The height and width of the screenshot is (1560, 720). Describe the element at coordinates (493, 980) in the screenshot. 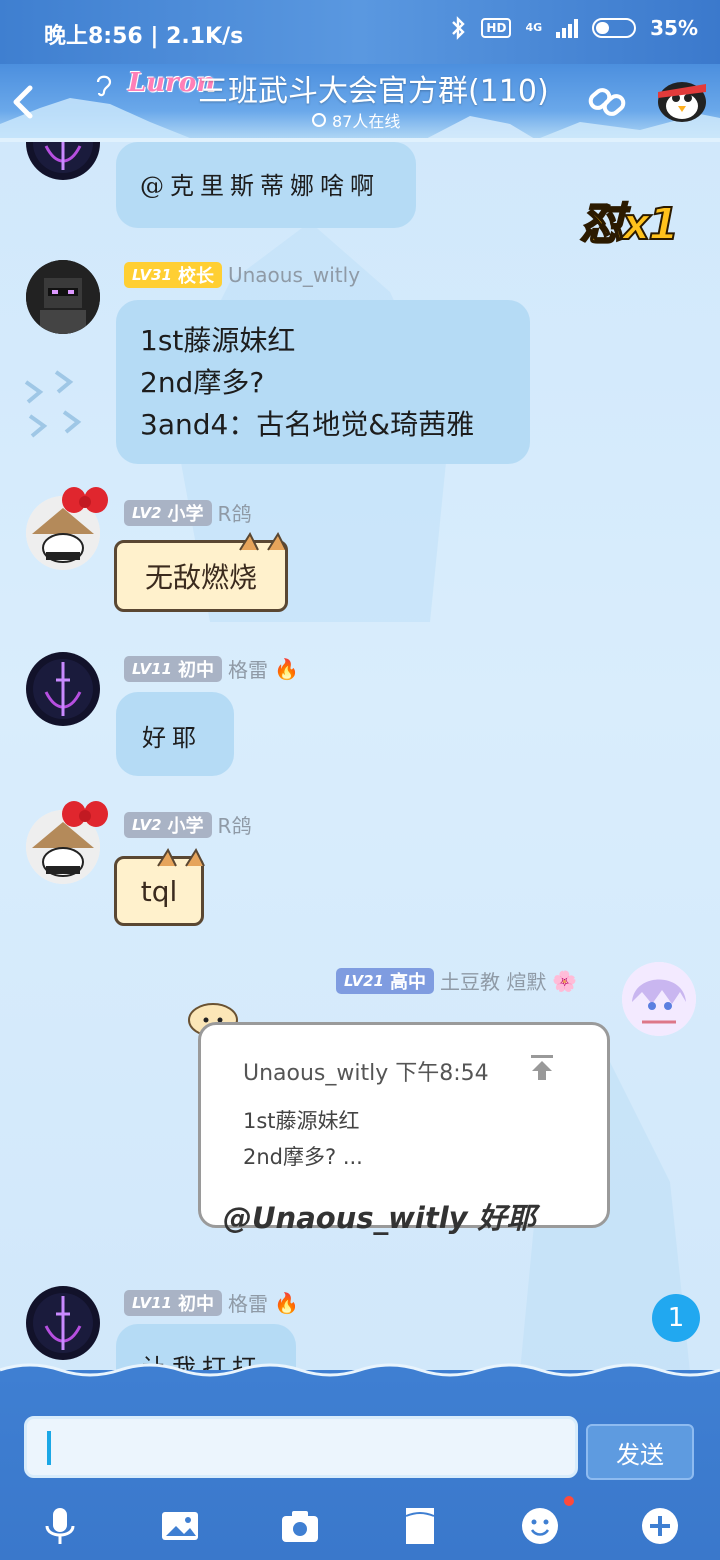

I see `sender-name: 土豆教 煊默` at that location.